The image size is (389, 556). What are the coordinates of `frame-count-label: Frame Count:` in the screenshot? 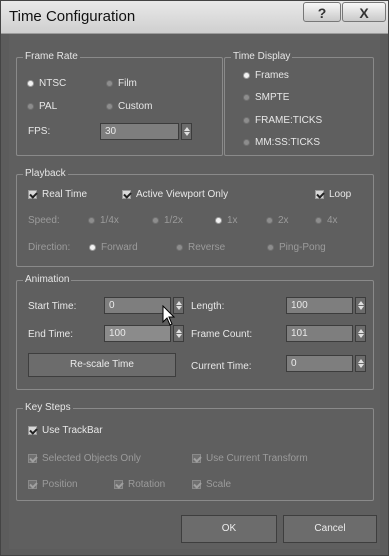 It's located at (222, 334).